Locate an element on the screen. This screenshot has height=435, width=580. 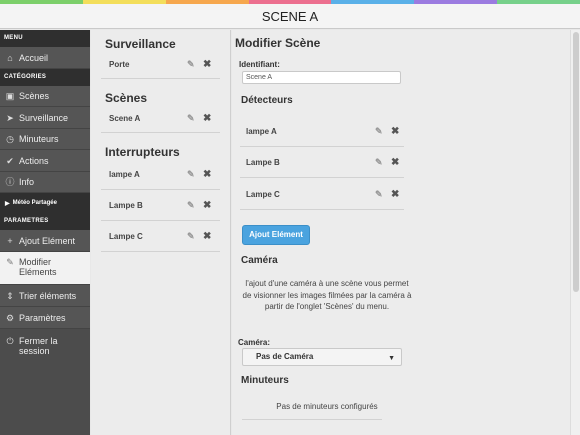
section-title-interrupteurs: Interrupteurs is located at coordinates (142, 152).